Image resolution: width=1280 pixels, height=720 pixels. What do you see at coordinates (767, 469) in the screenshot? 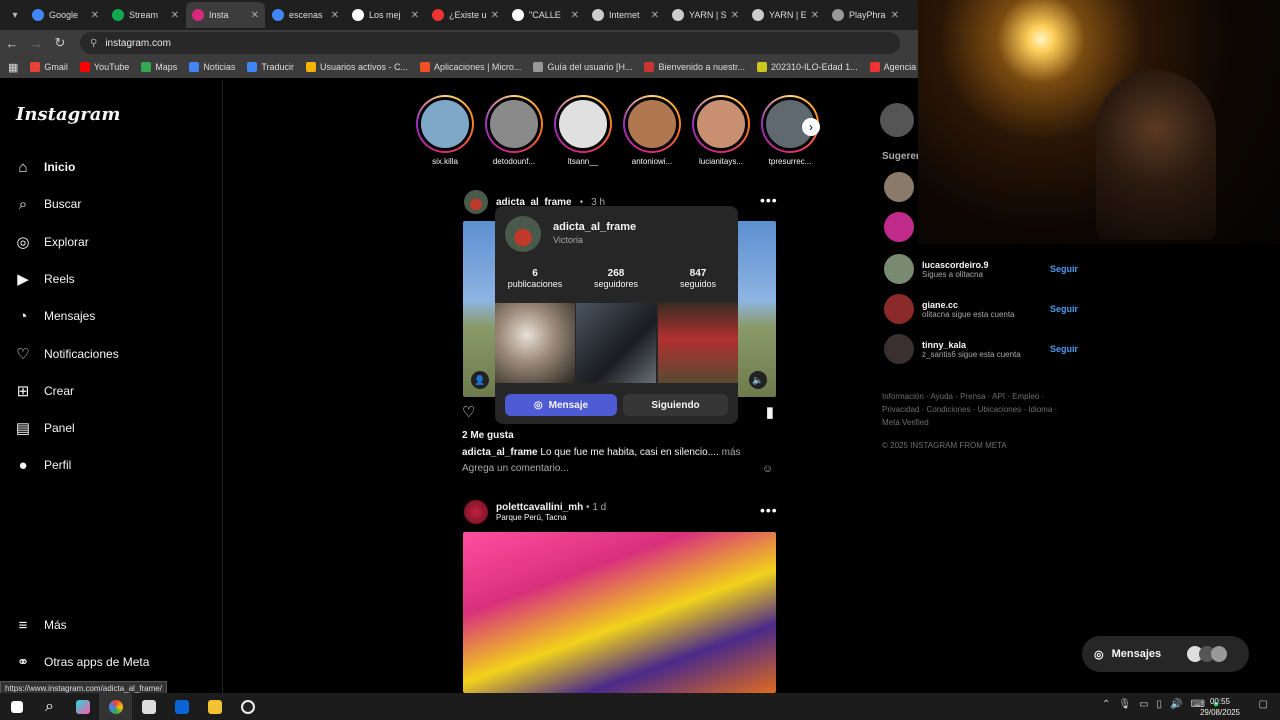
I see `emoji-icon: ☺` at bounding box center [767, 469].